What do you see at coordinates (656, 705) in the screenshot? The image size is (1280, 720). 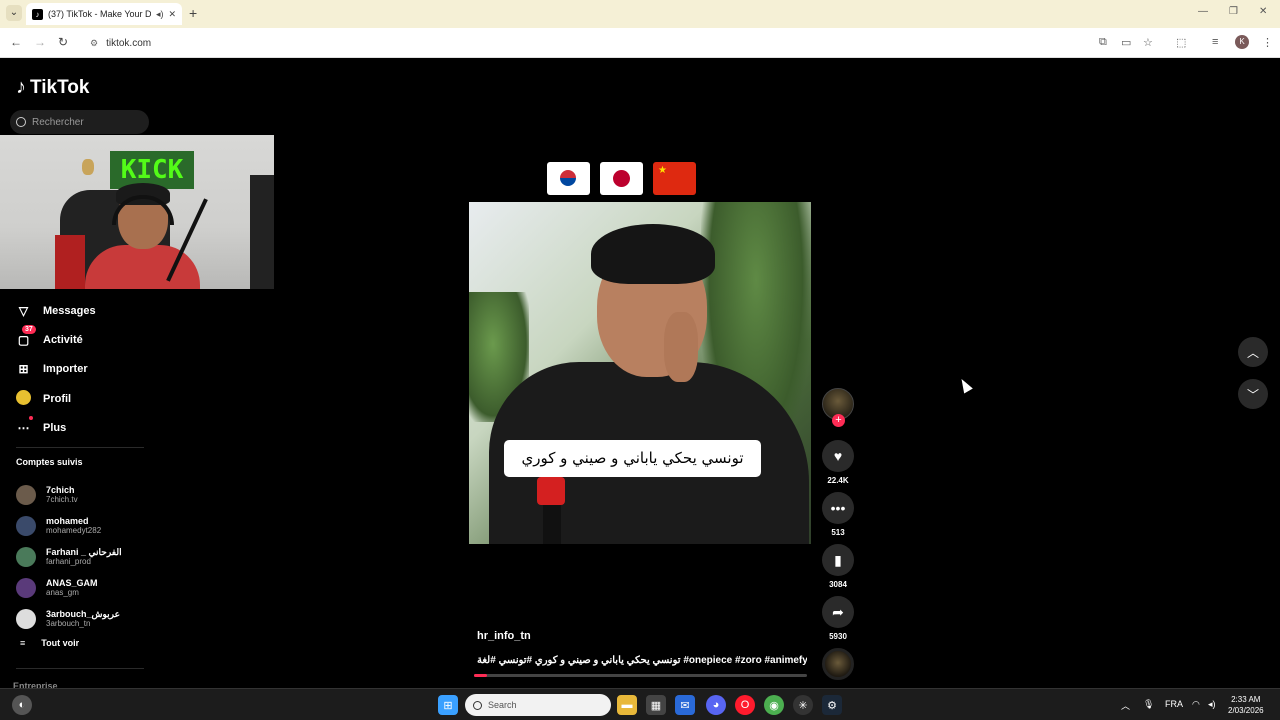 I see `store-icon: ▦` at bounding box center [656, 705].